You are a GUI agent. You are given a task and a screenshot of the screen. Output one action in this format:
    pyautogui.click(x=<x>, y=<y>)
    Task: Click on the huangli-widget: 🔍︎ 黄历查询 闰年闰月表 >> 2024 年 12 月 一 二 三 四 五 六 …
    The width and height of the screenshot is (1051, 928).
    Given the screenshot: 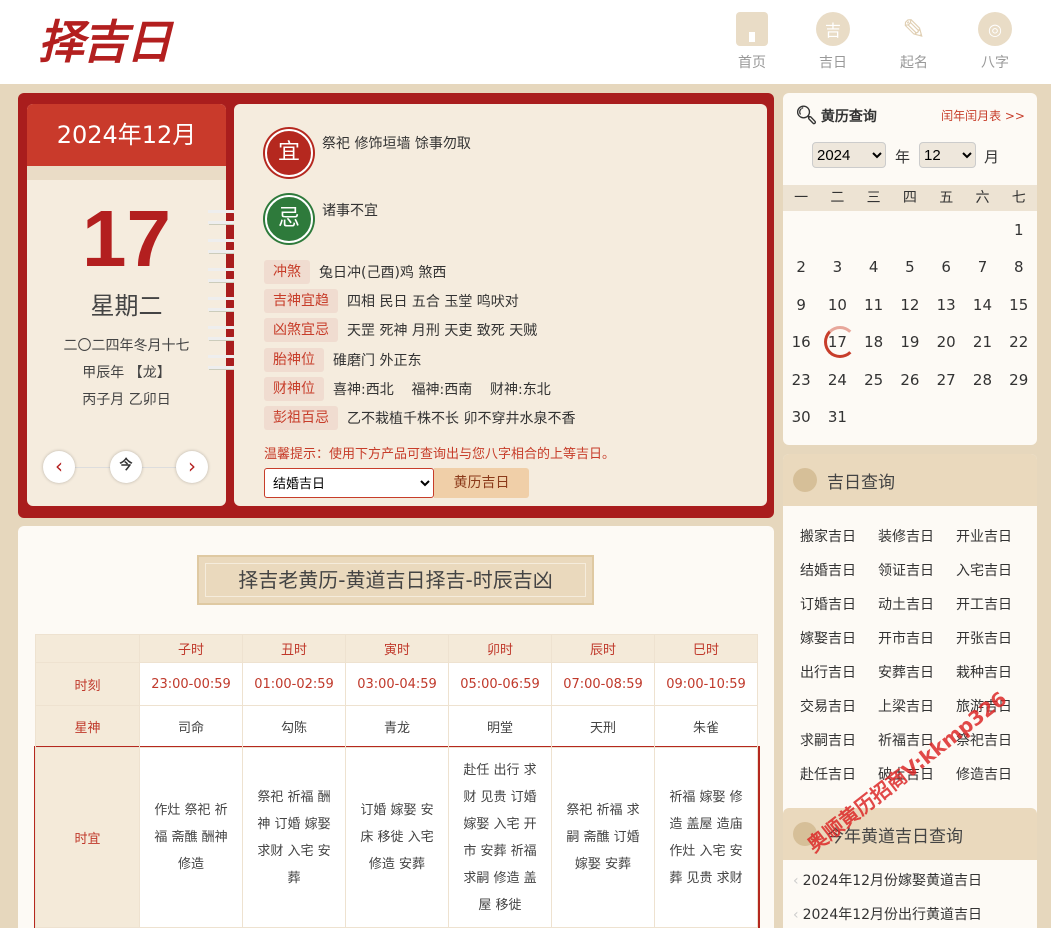 What is the action you would take?
    pyautogui.click(x=910, y=269)
    